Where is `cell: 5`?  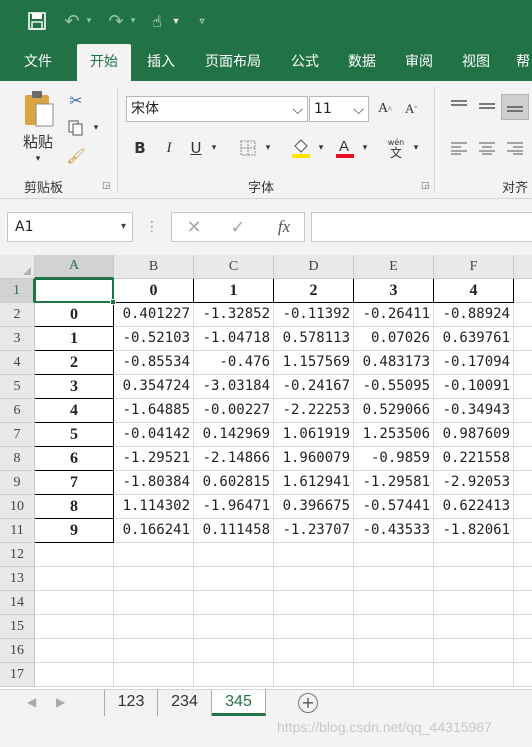
cell: 5 is located at coordinates (74, 435).